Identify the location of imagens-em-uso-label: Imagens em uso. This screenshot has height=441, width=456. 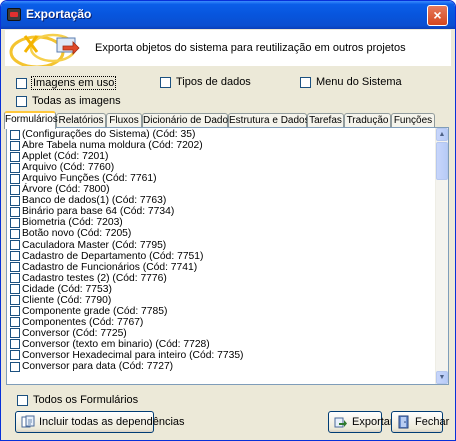
(74, 83).